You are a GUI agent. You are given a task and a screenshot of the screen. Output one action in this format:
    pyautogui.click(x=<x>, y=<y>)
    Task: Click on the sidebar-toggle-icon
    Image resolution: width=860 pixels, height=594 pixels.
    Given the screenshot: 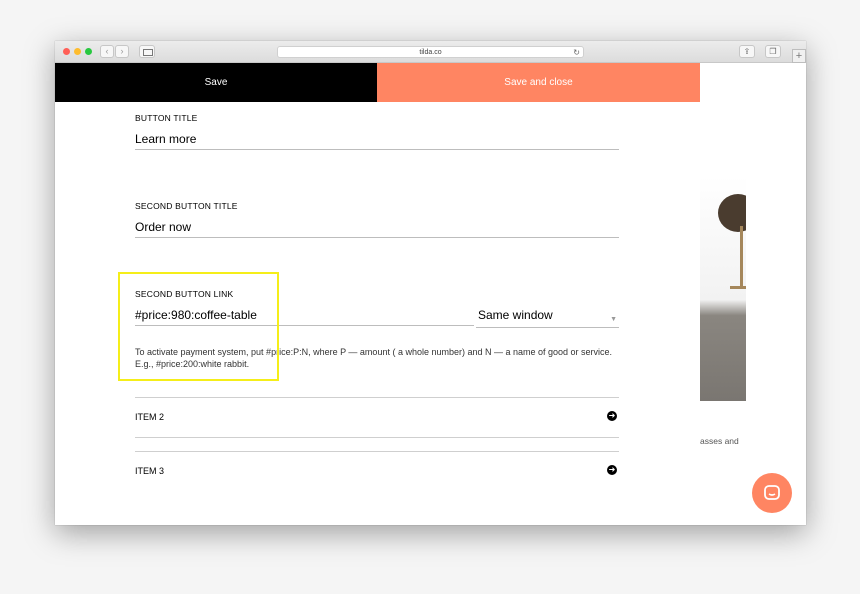 What is the action you would take?
    pyautogui.click(x=147, y=51)
    